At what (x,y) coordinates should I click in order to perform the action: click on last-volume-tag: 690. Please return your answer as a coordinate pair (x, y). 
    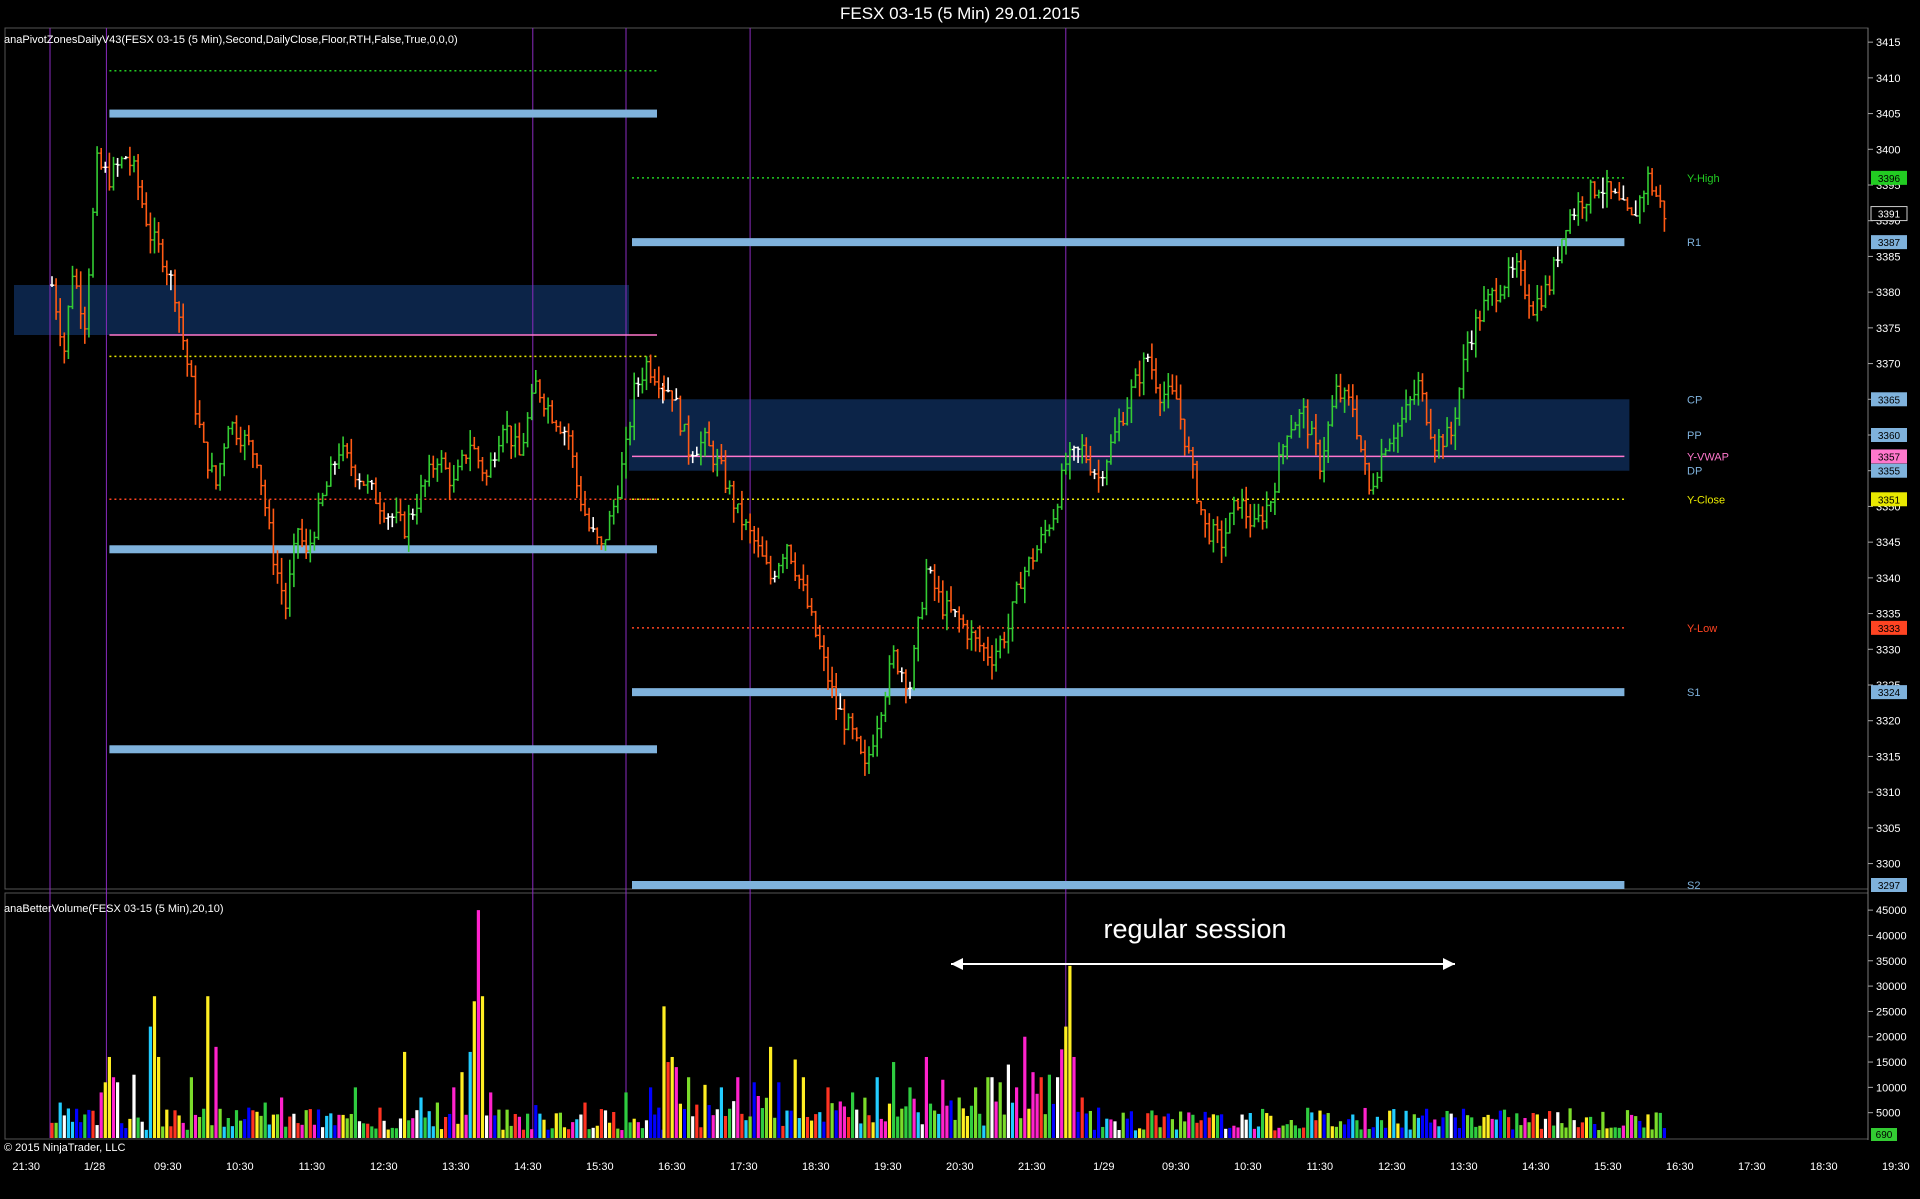
    Looking at the image, I should click on (1884, 1135).